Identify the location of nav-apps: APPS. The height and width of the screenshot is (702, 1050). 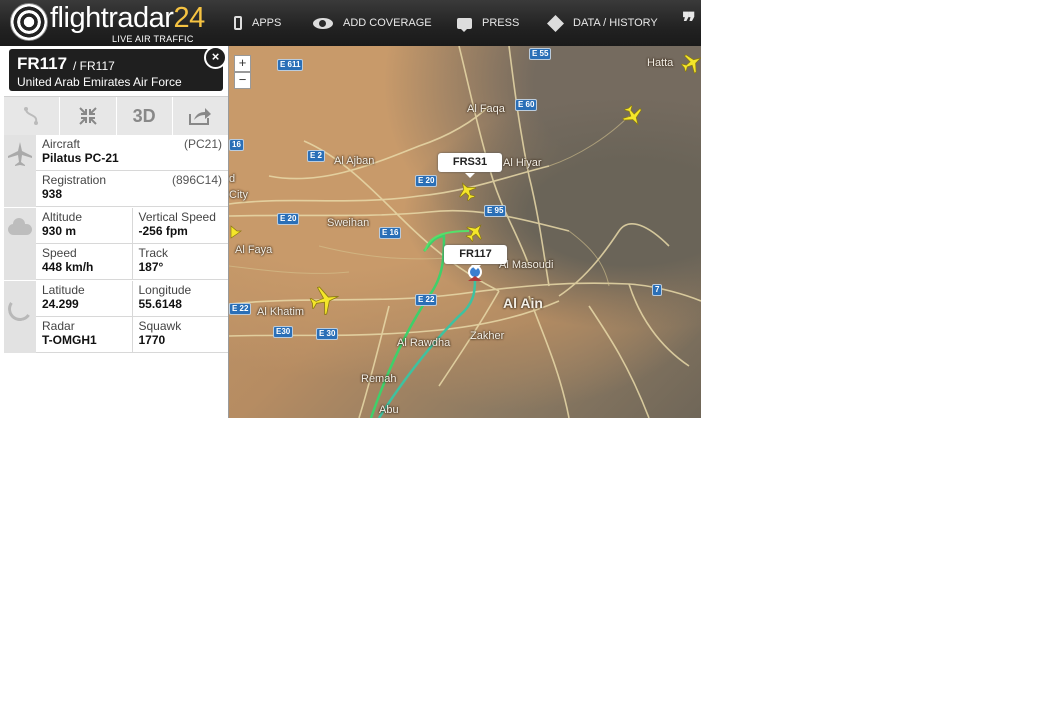
(257, 23).